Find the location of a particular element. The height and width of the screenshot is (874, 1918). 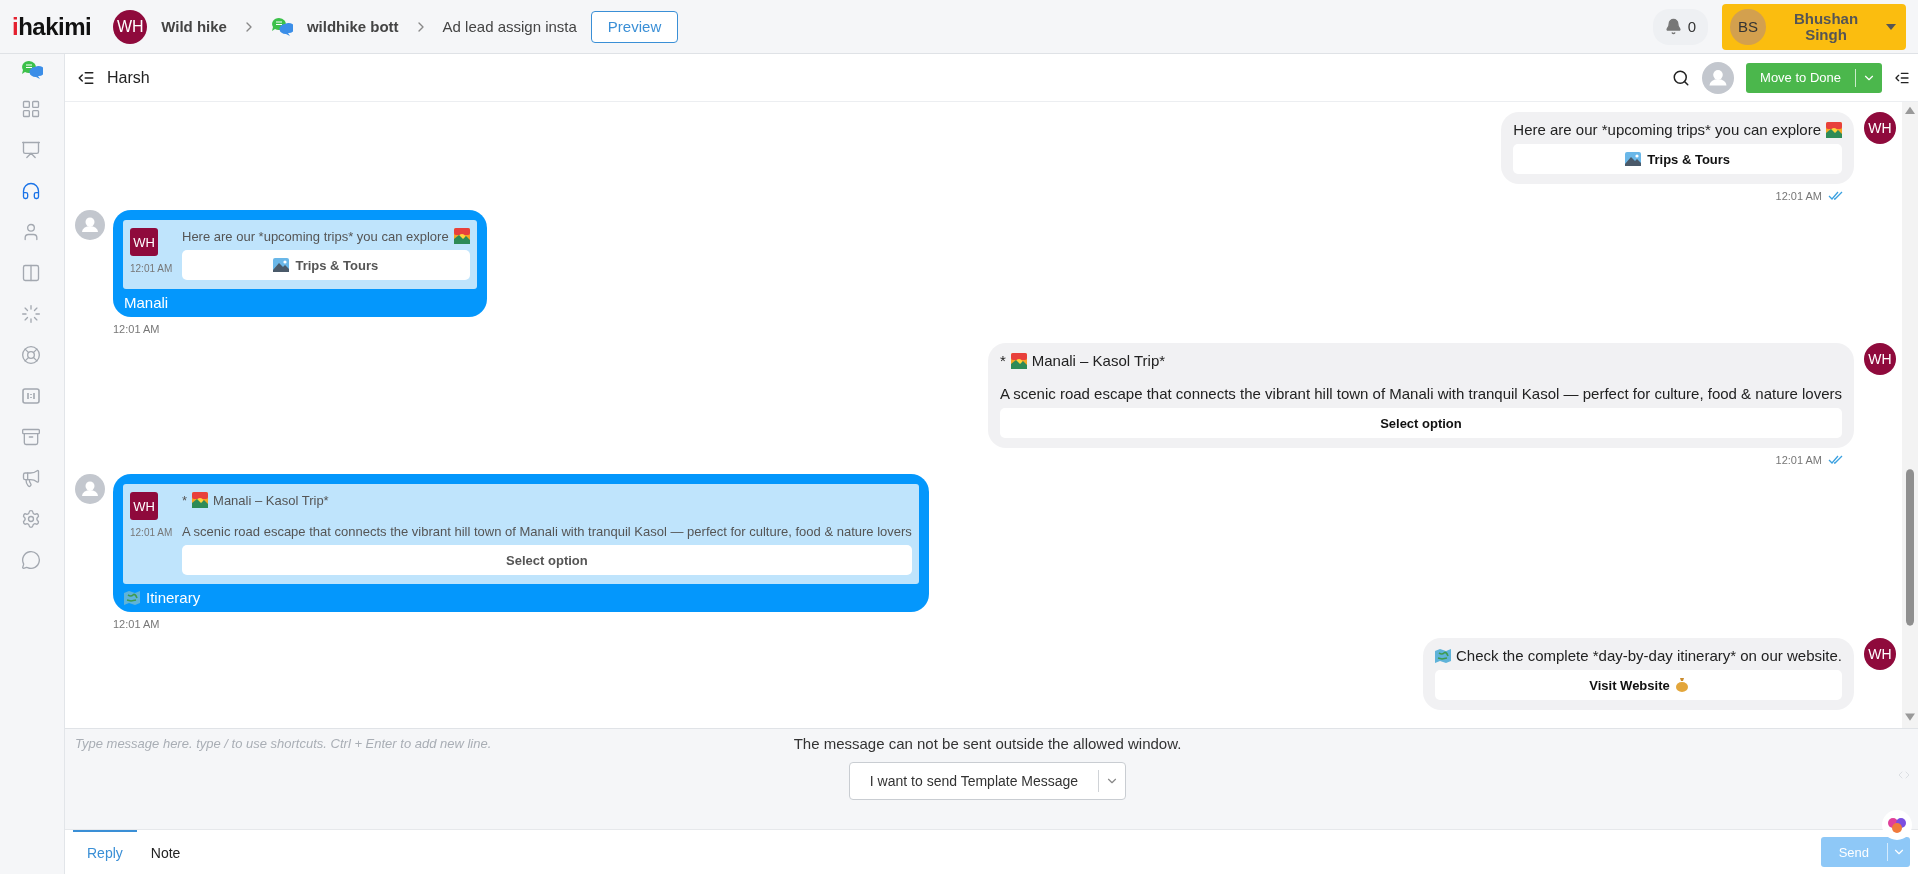

template-message-button: I want to send Template Message is located at coordinates (987, 781).